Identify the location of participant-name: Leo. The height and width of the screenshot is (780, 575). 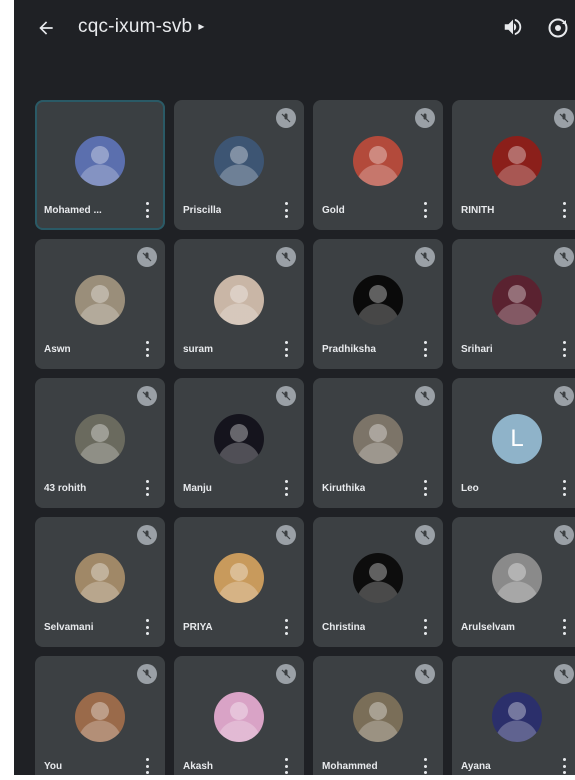
(470, 488).